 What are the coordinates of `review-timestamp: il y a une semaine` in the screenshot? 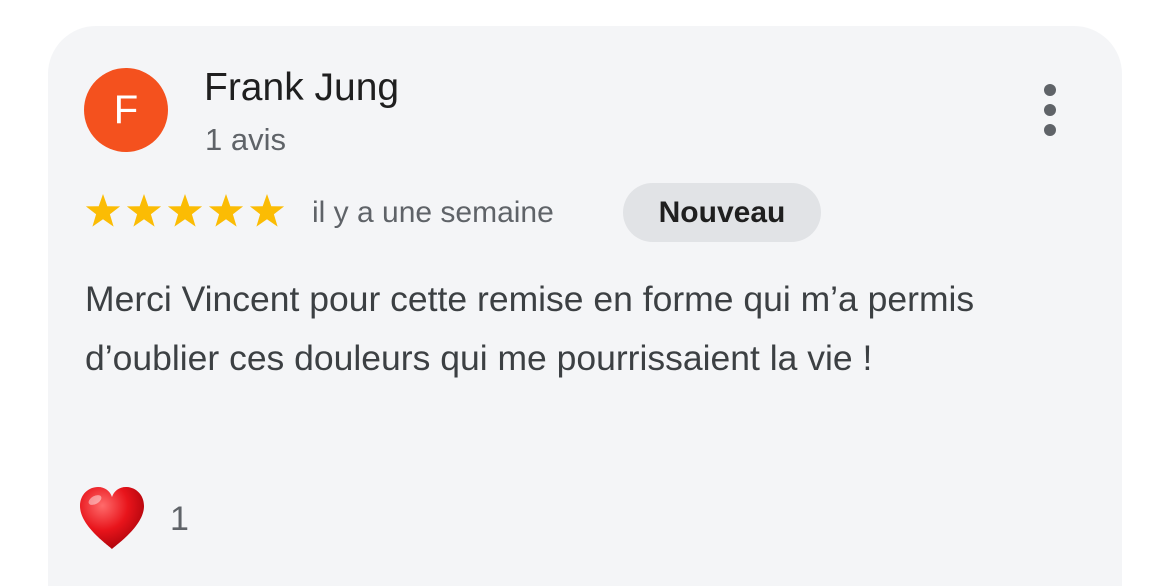 It's located at (433, 212).